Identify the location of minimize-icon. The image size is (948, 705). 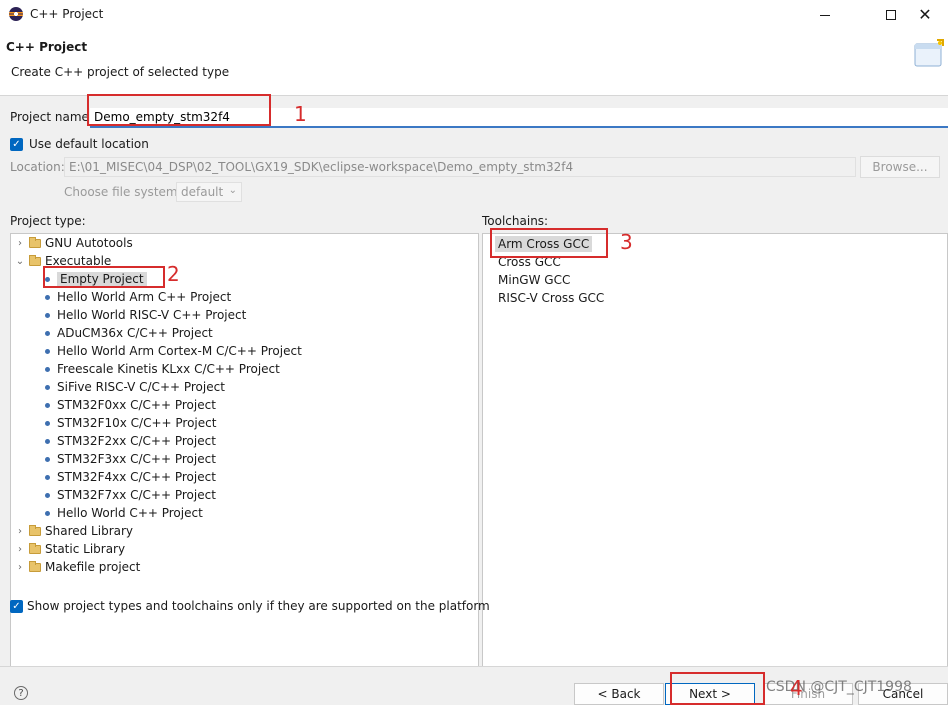
(825, 15).